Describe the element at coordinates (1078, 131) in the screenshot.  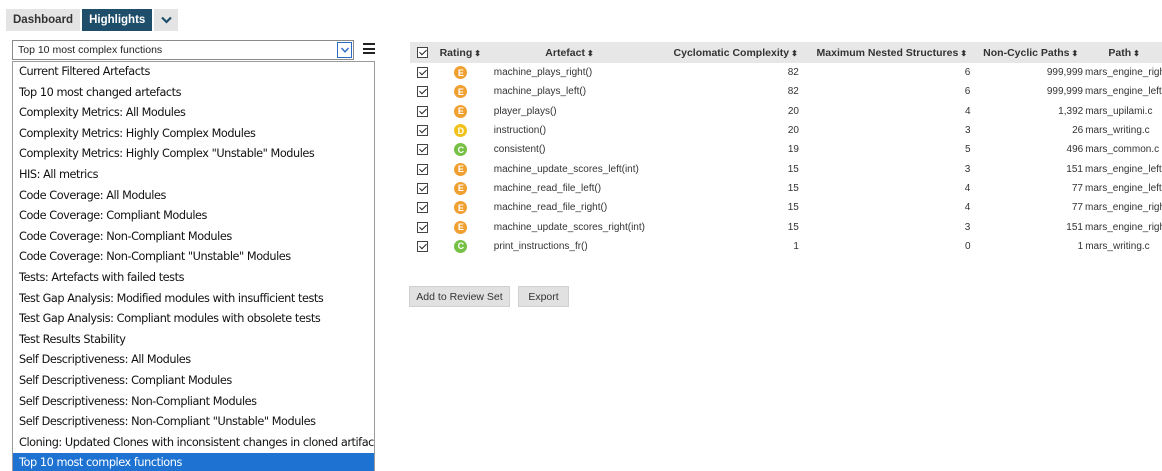
I see `non-cyclic-paths-cell: 26` at that location.